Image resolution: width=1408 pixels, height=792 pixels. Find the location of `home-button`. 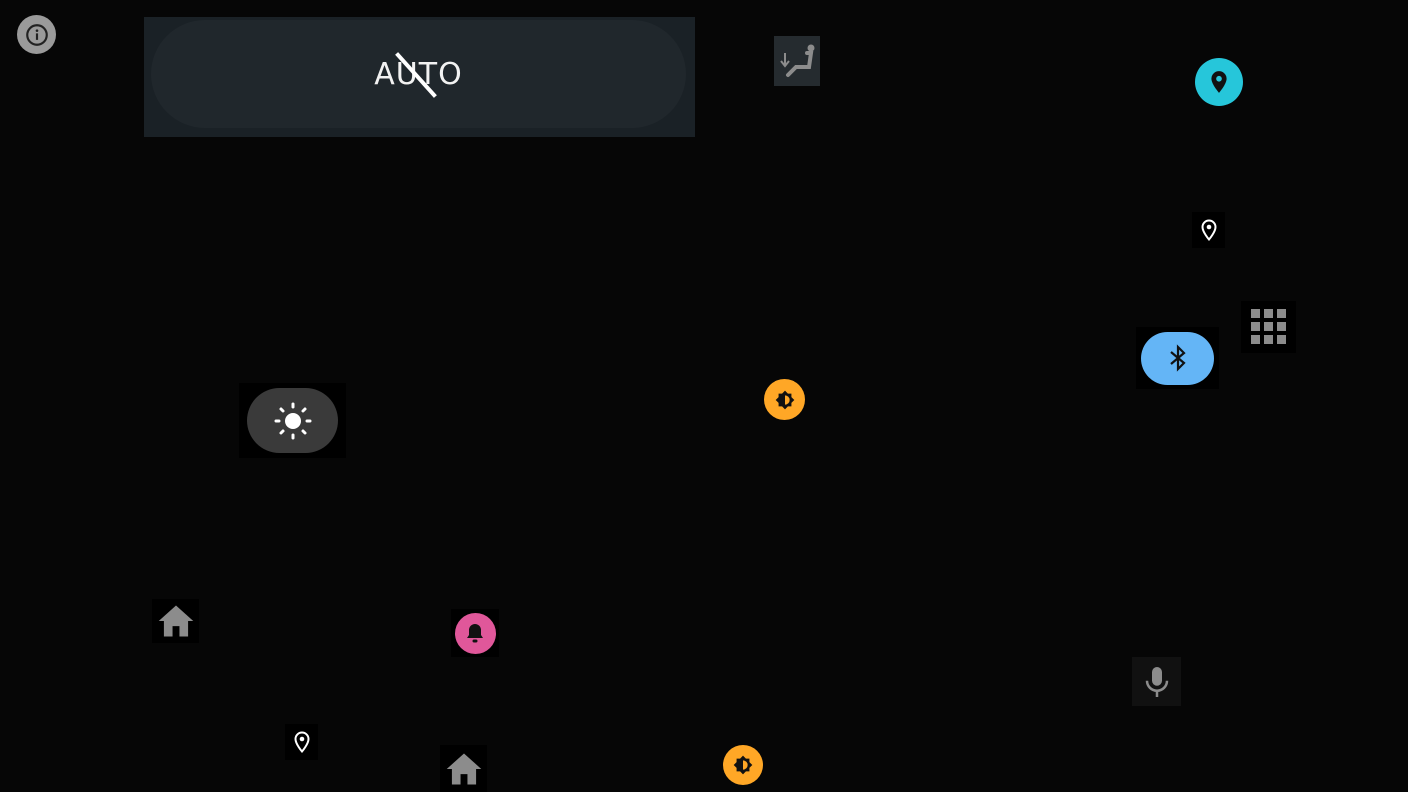

home-button is located at coordinates (175, 621).